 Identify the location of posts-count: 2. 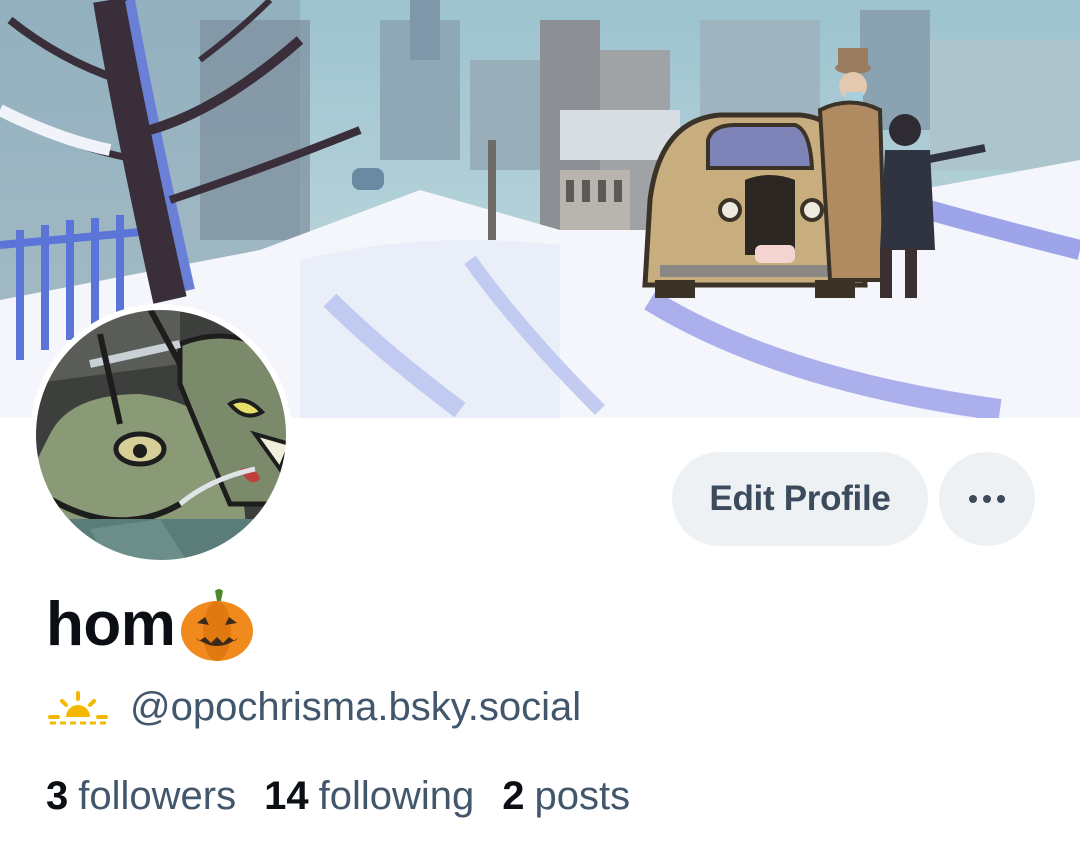
(513, 795).